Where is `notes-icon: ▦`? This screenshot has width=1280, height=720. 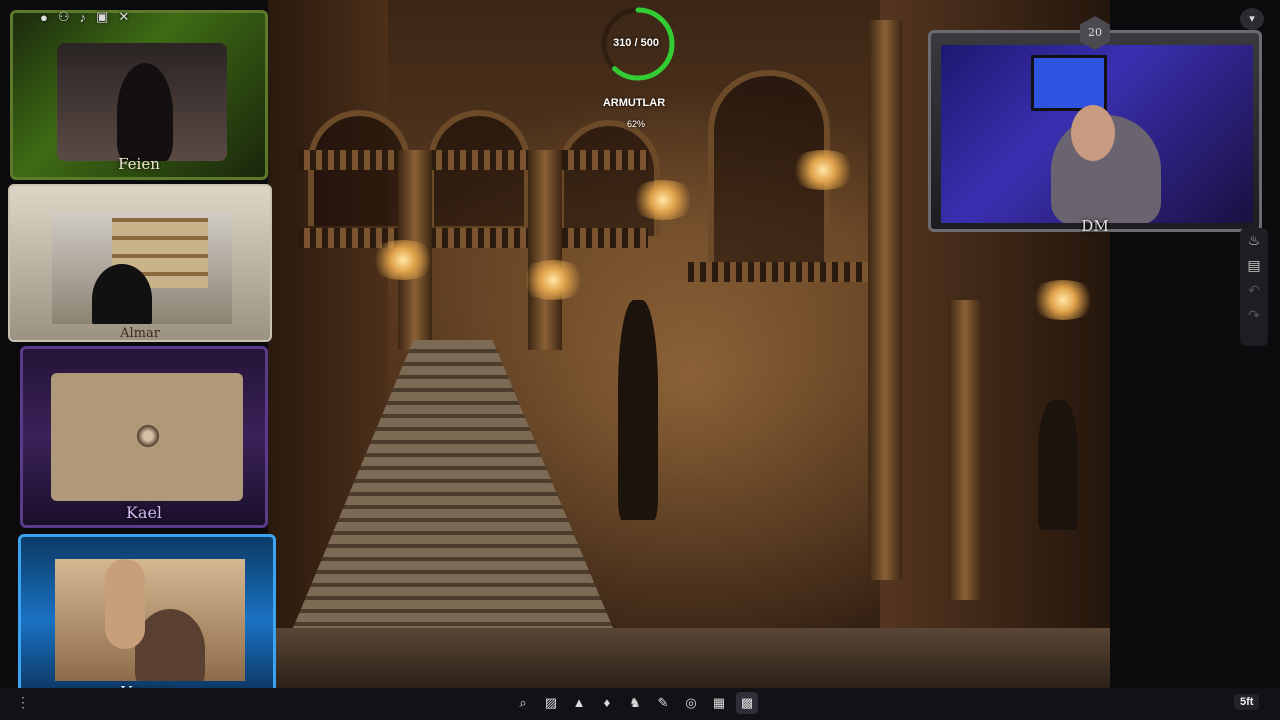
notes-icon: ▦ is located at coordinates (719, 703).